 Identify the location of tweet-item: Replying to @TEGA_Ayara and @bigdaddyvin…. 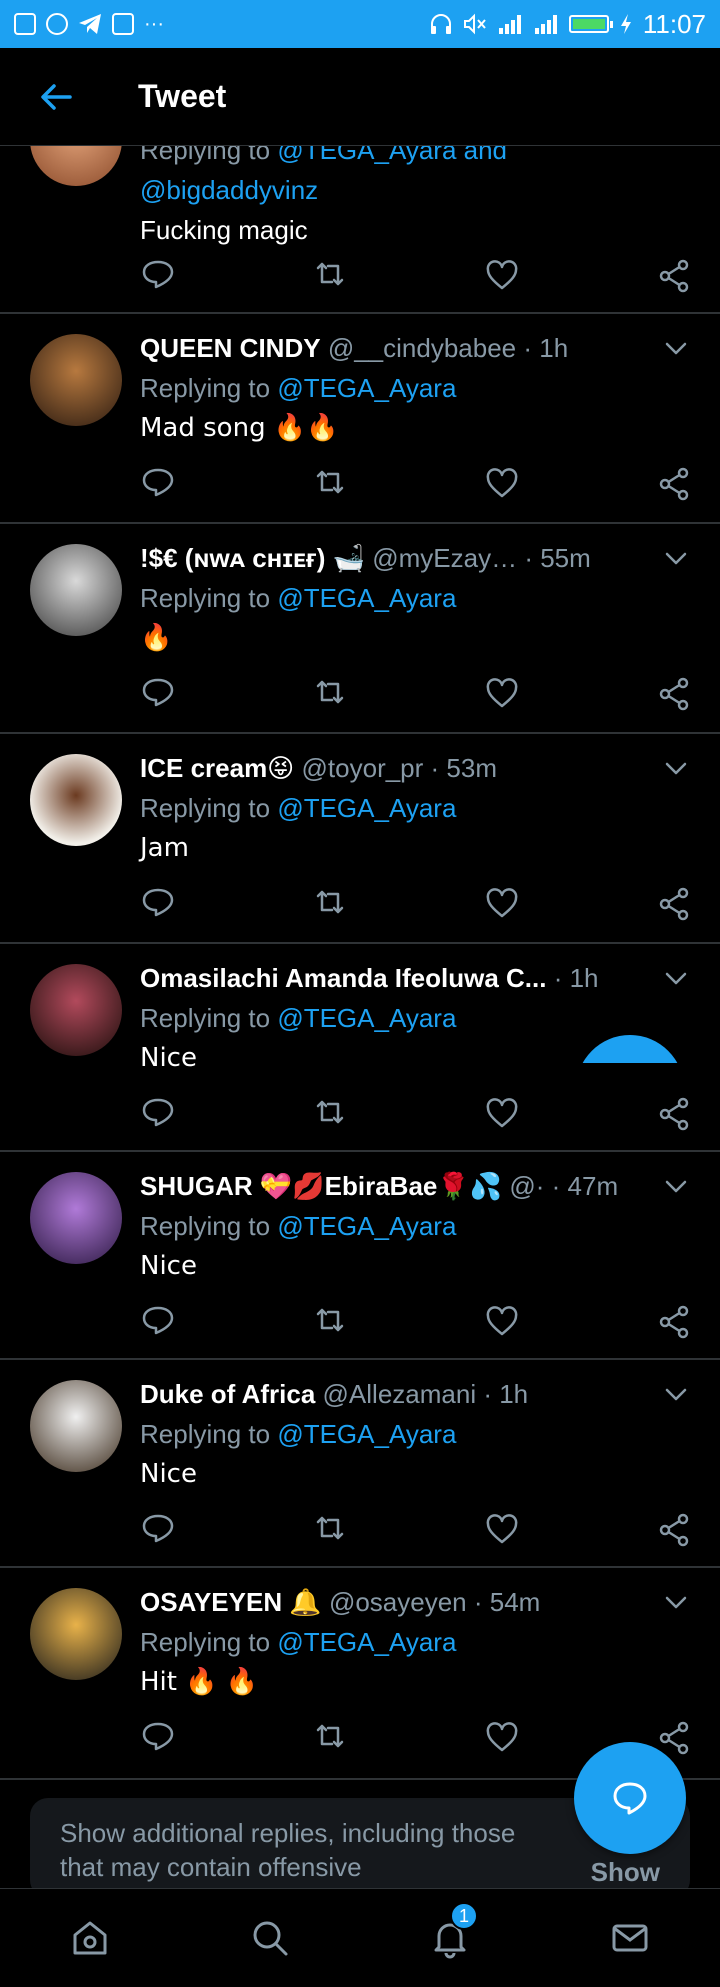
(360, 204).